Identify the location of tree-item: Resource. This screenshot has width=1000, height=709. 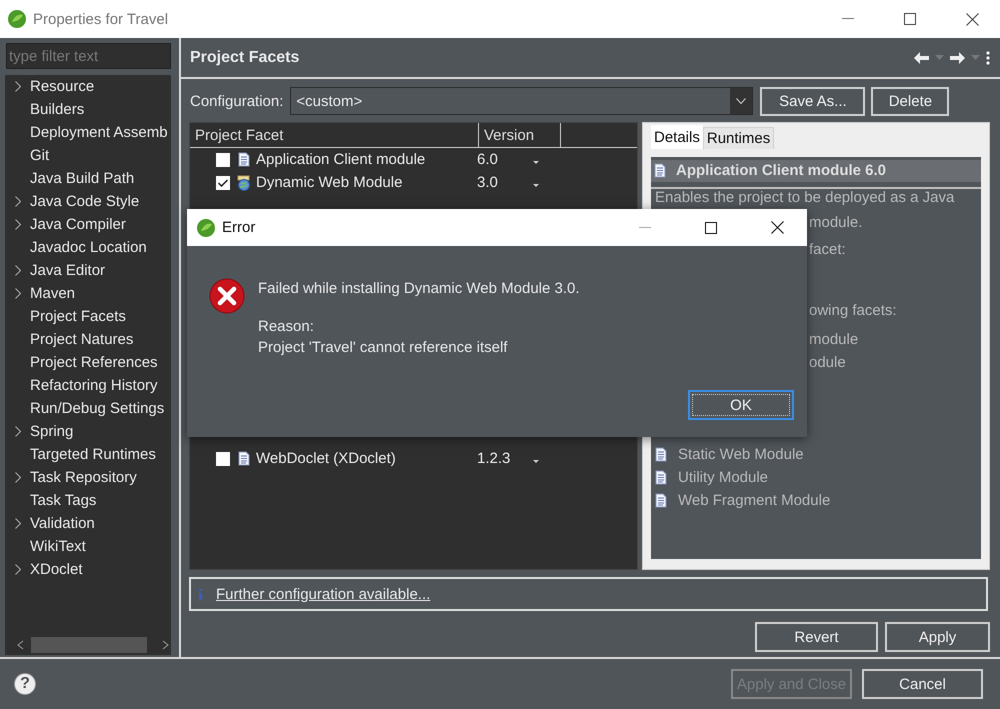
(88, 86).